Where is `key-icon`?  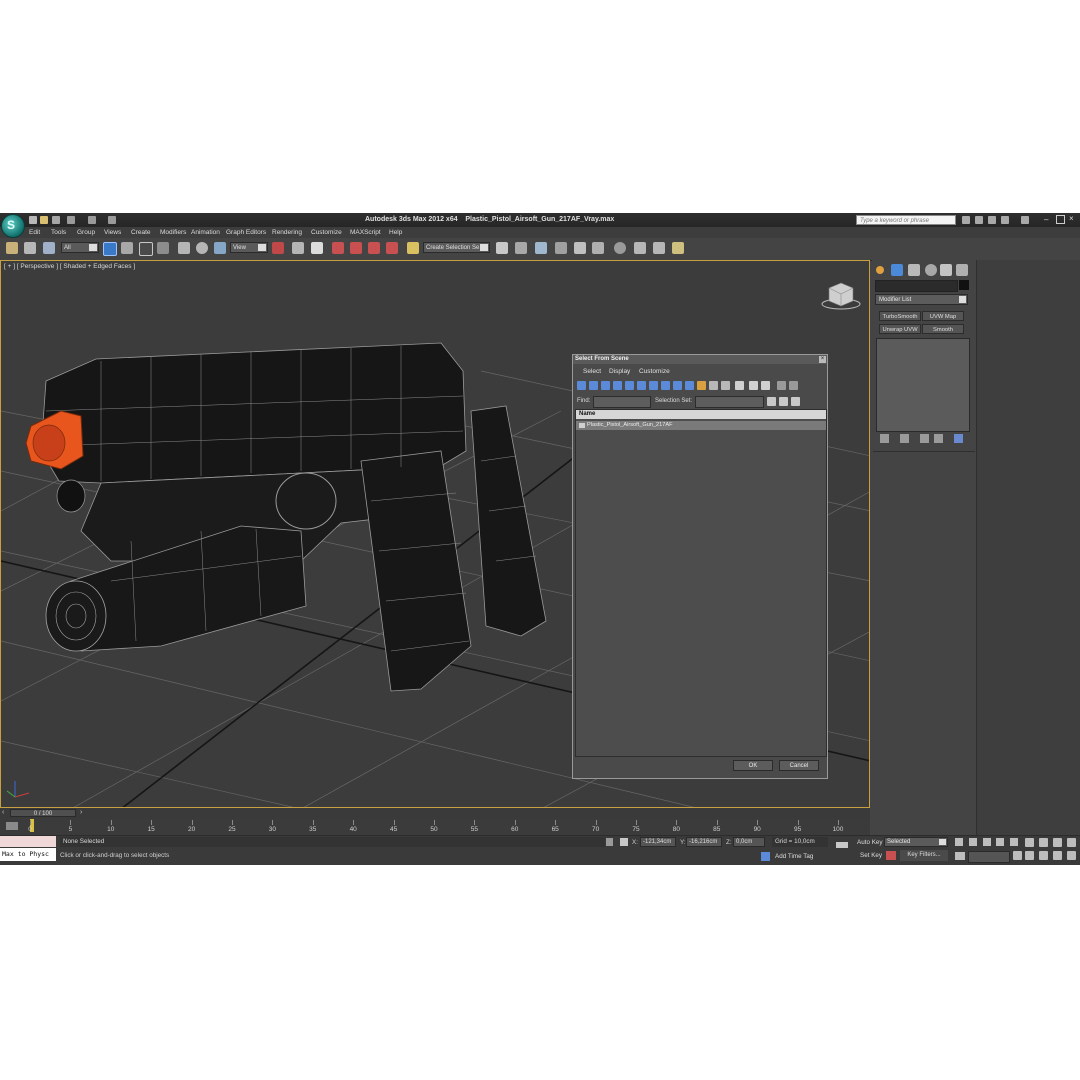 key-icon is located at coordinates (842, 845).